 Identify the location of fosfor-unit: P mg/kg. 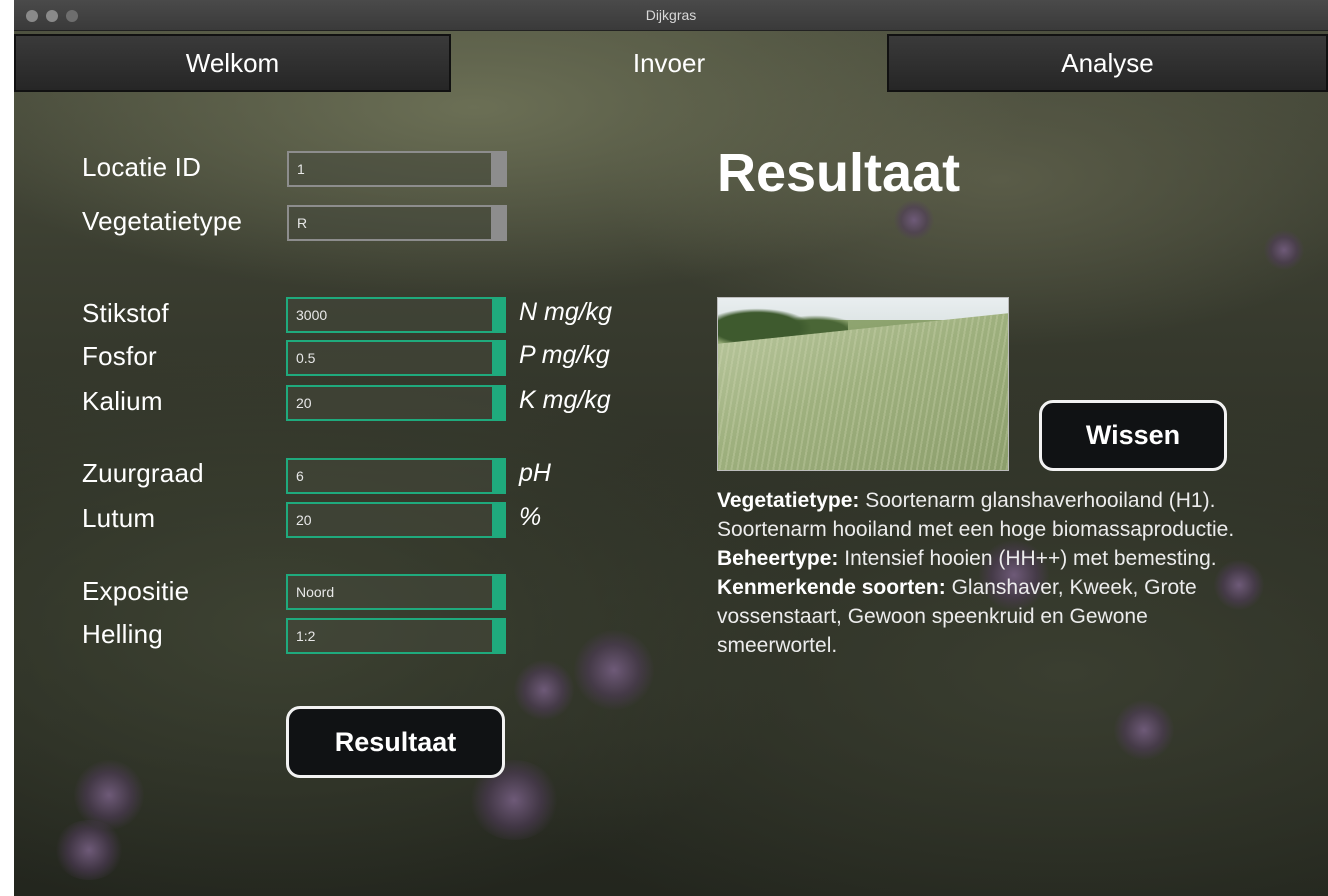
(564, 355).